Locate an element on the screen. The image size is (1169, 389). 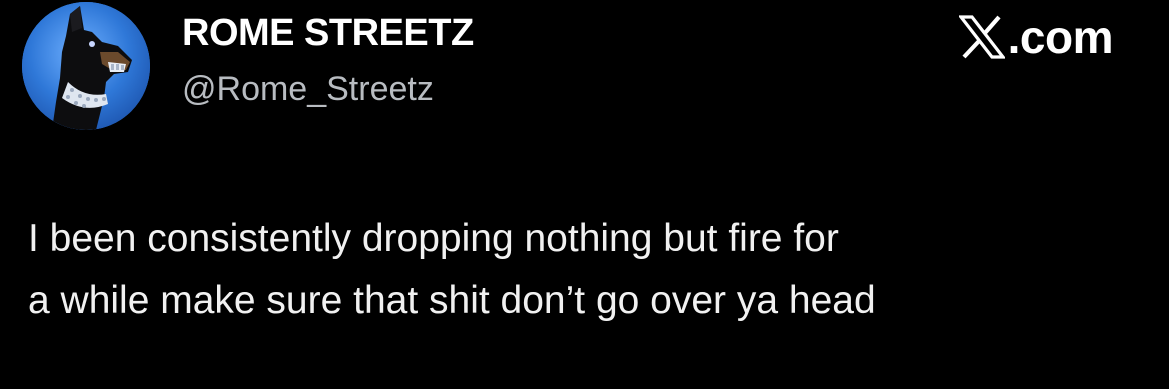
brand-watermark: .com is located at coordinates (1036, 37).